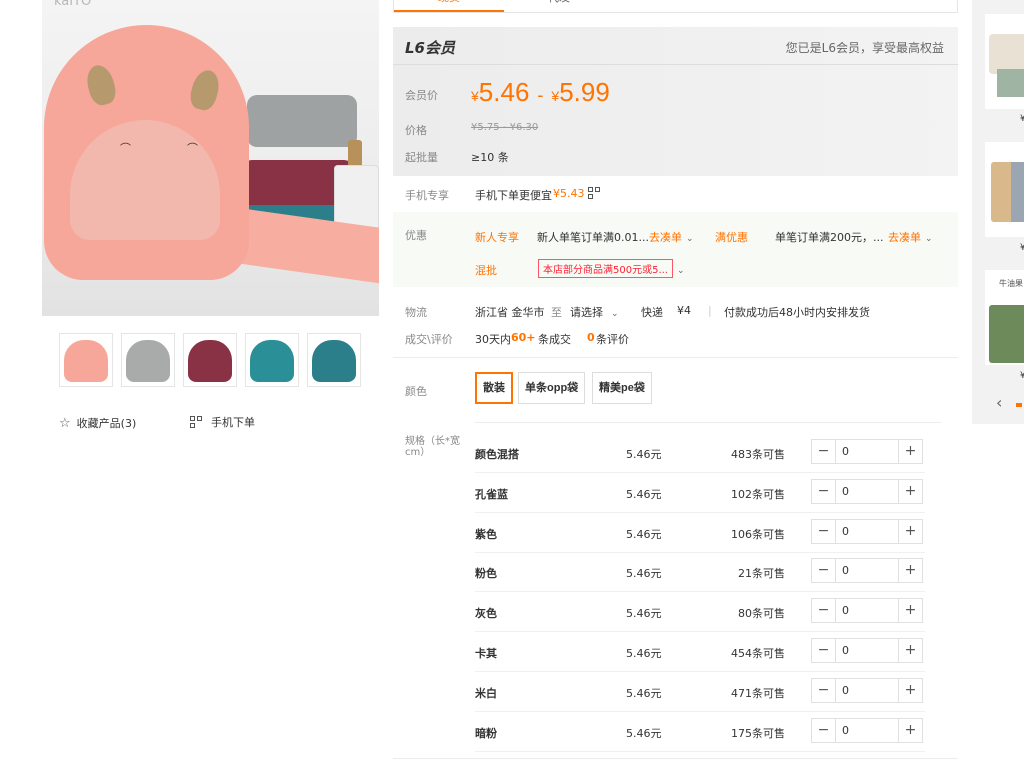  I want to click on chevron-left-icon: ‹, so click(999, 402).